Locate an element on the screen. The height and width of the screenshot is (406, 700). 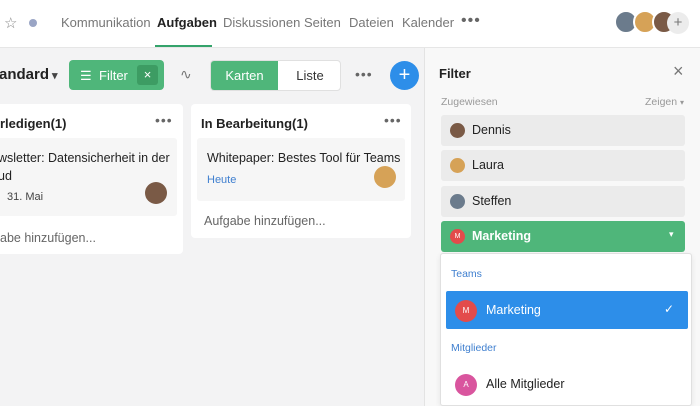
tab-kalender: Kalender is located at coordinates (428, 22).